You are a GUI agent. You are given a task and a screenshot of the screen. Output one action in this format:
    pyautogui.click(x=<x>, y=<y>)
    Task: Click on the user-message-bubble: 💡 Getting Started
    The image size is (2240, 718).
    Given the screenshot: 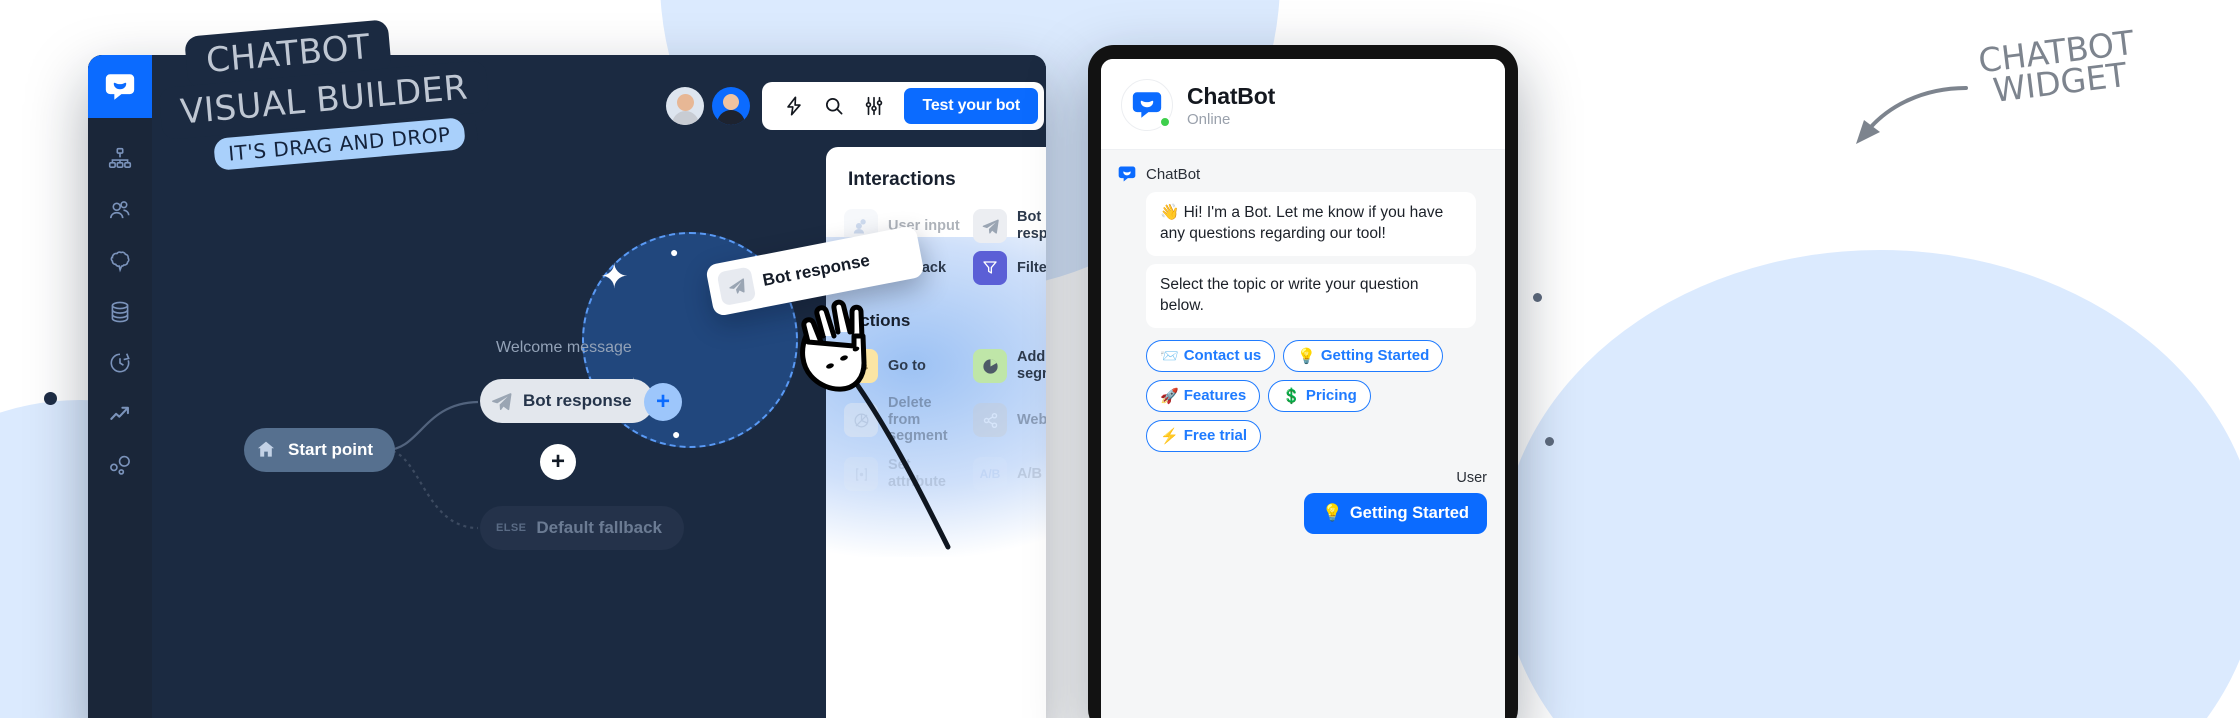 What is the action you would take?
    pyautogui.click(x=1395, y=513)
    